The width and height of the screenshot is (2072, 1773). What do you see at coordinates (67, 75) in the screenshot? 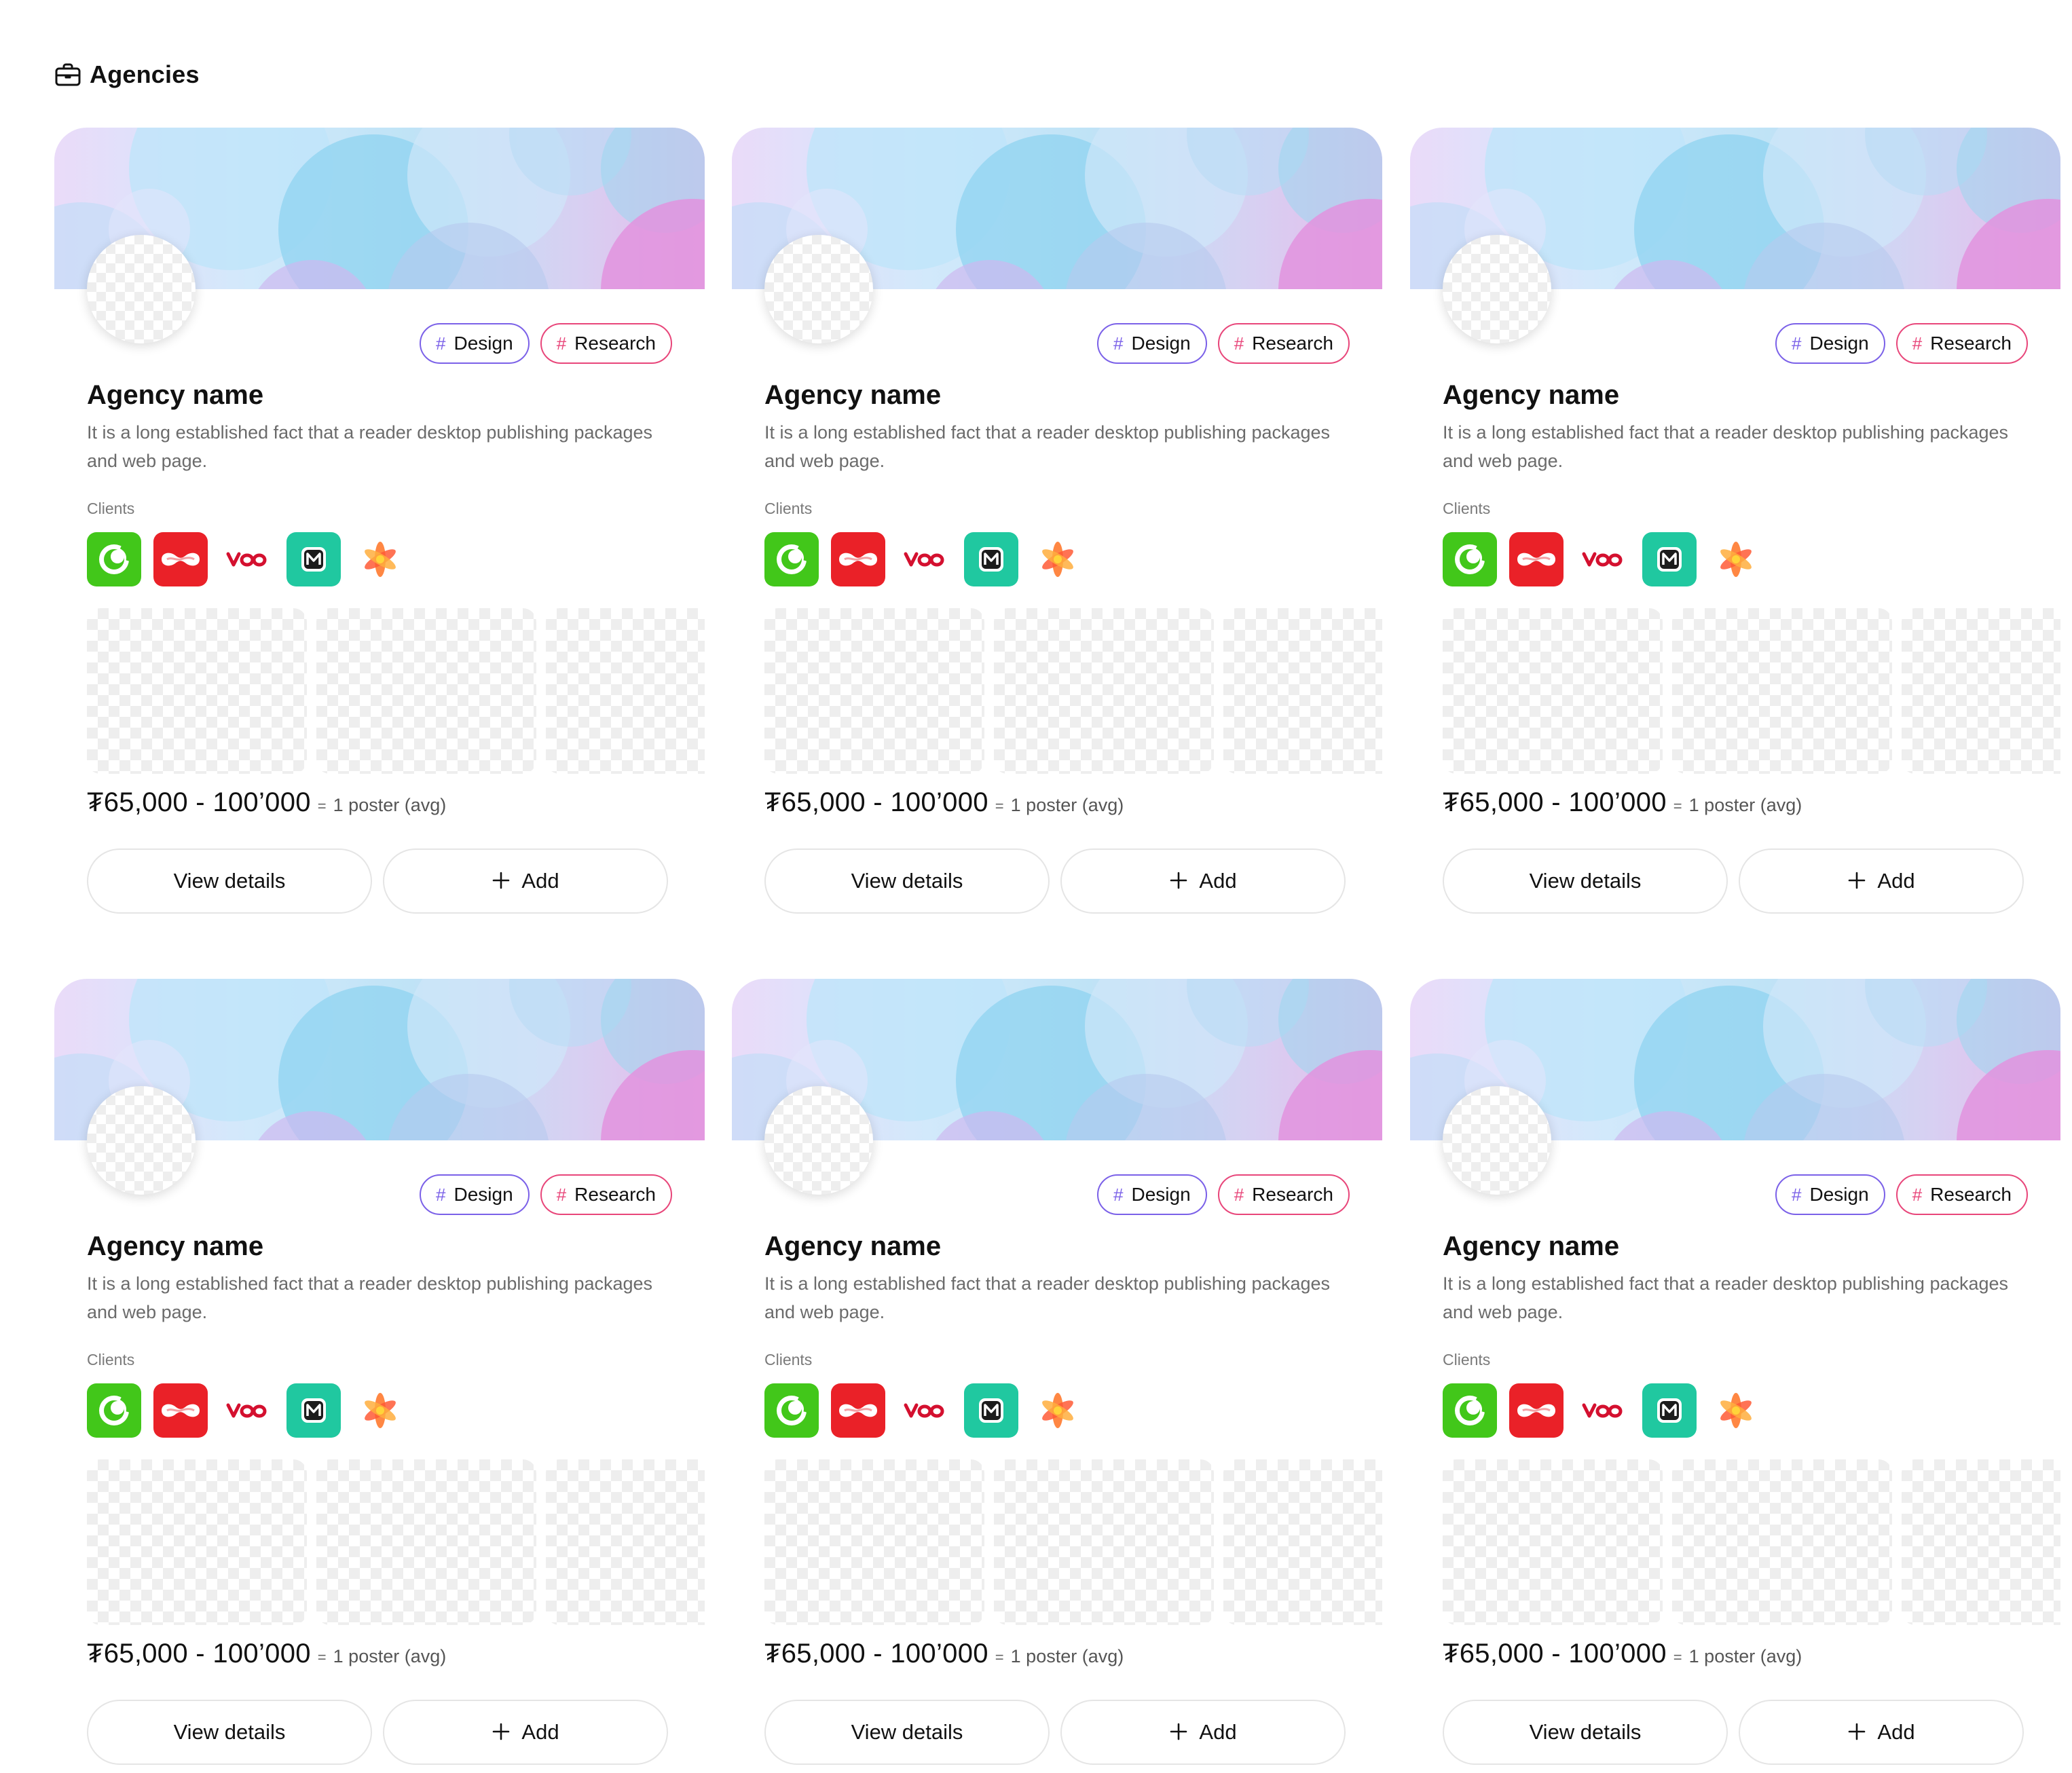
I see `briefcase-icon` at bounding box center [67, 75].